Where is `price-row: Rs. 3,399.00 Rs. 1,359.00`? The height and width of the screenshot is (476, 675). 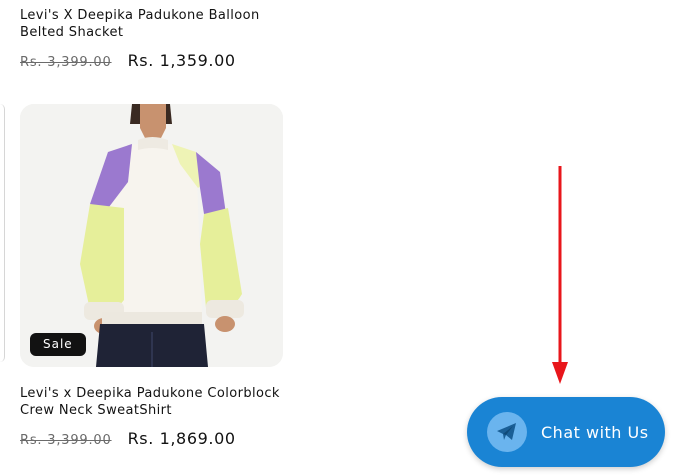
price-row: Rs. 3,399.00 Rs. 1,359.00 is located at coordinates (151, 60).